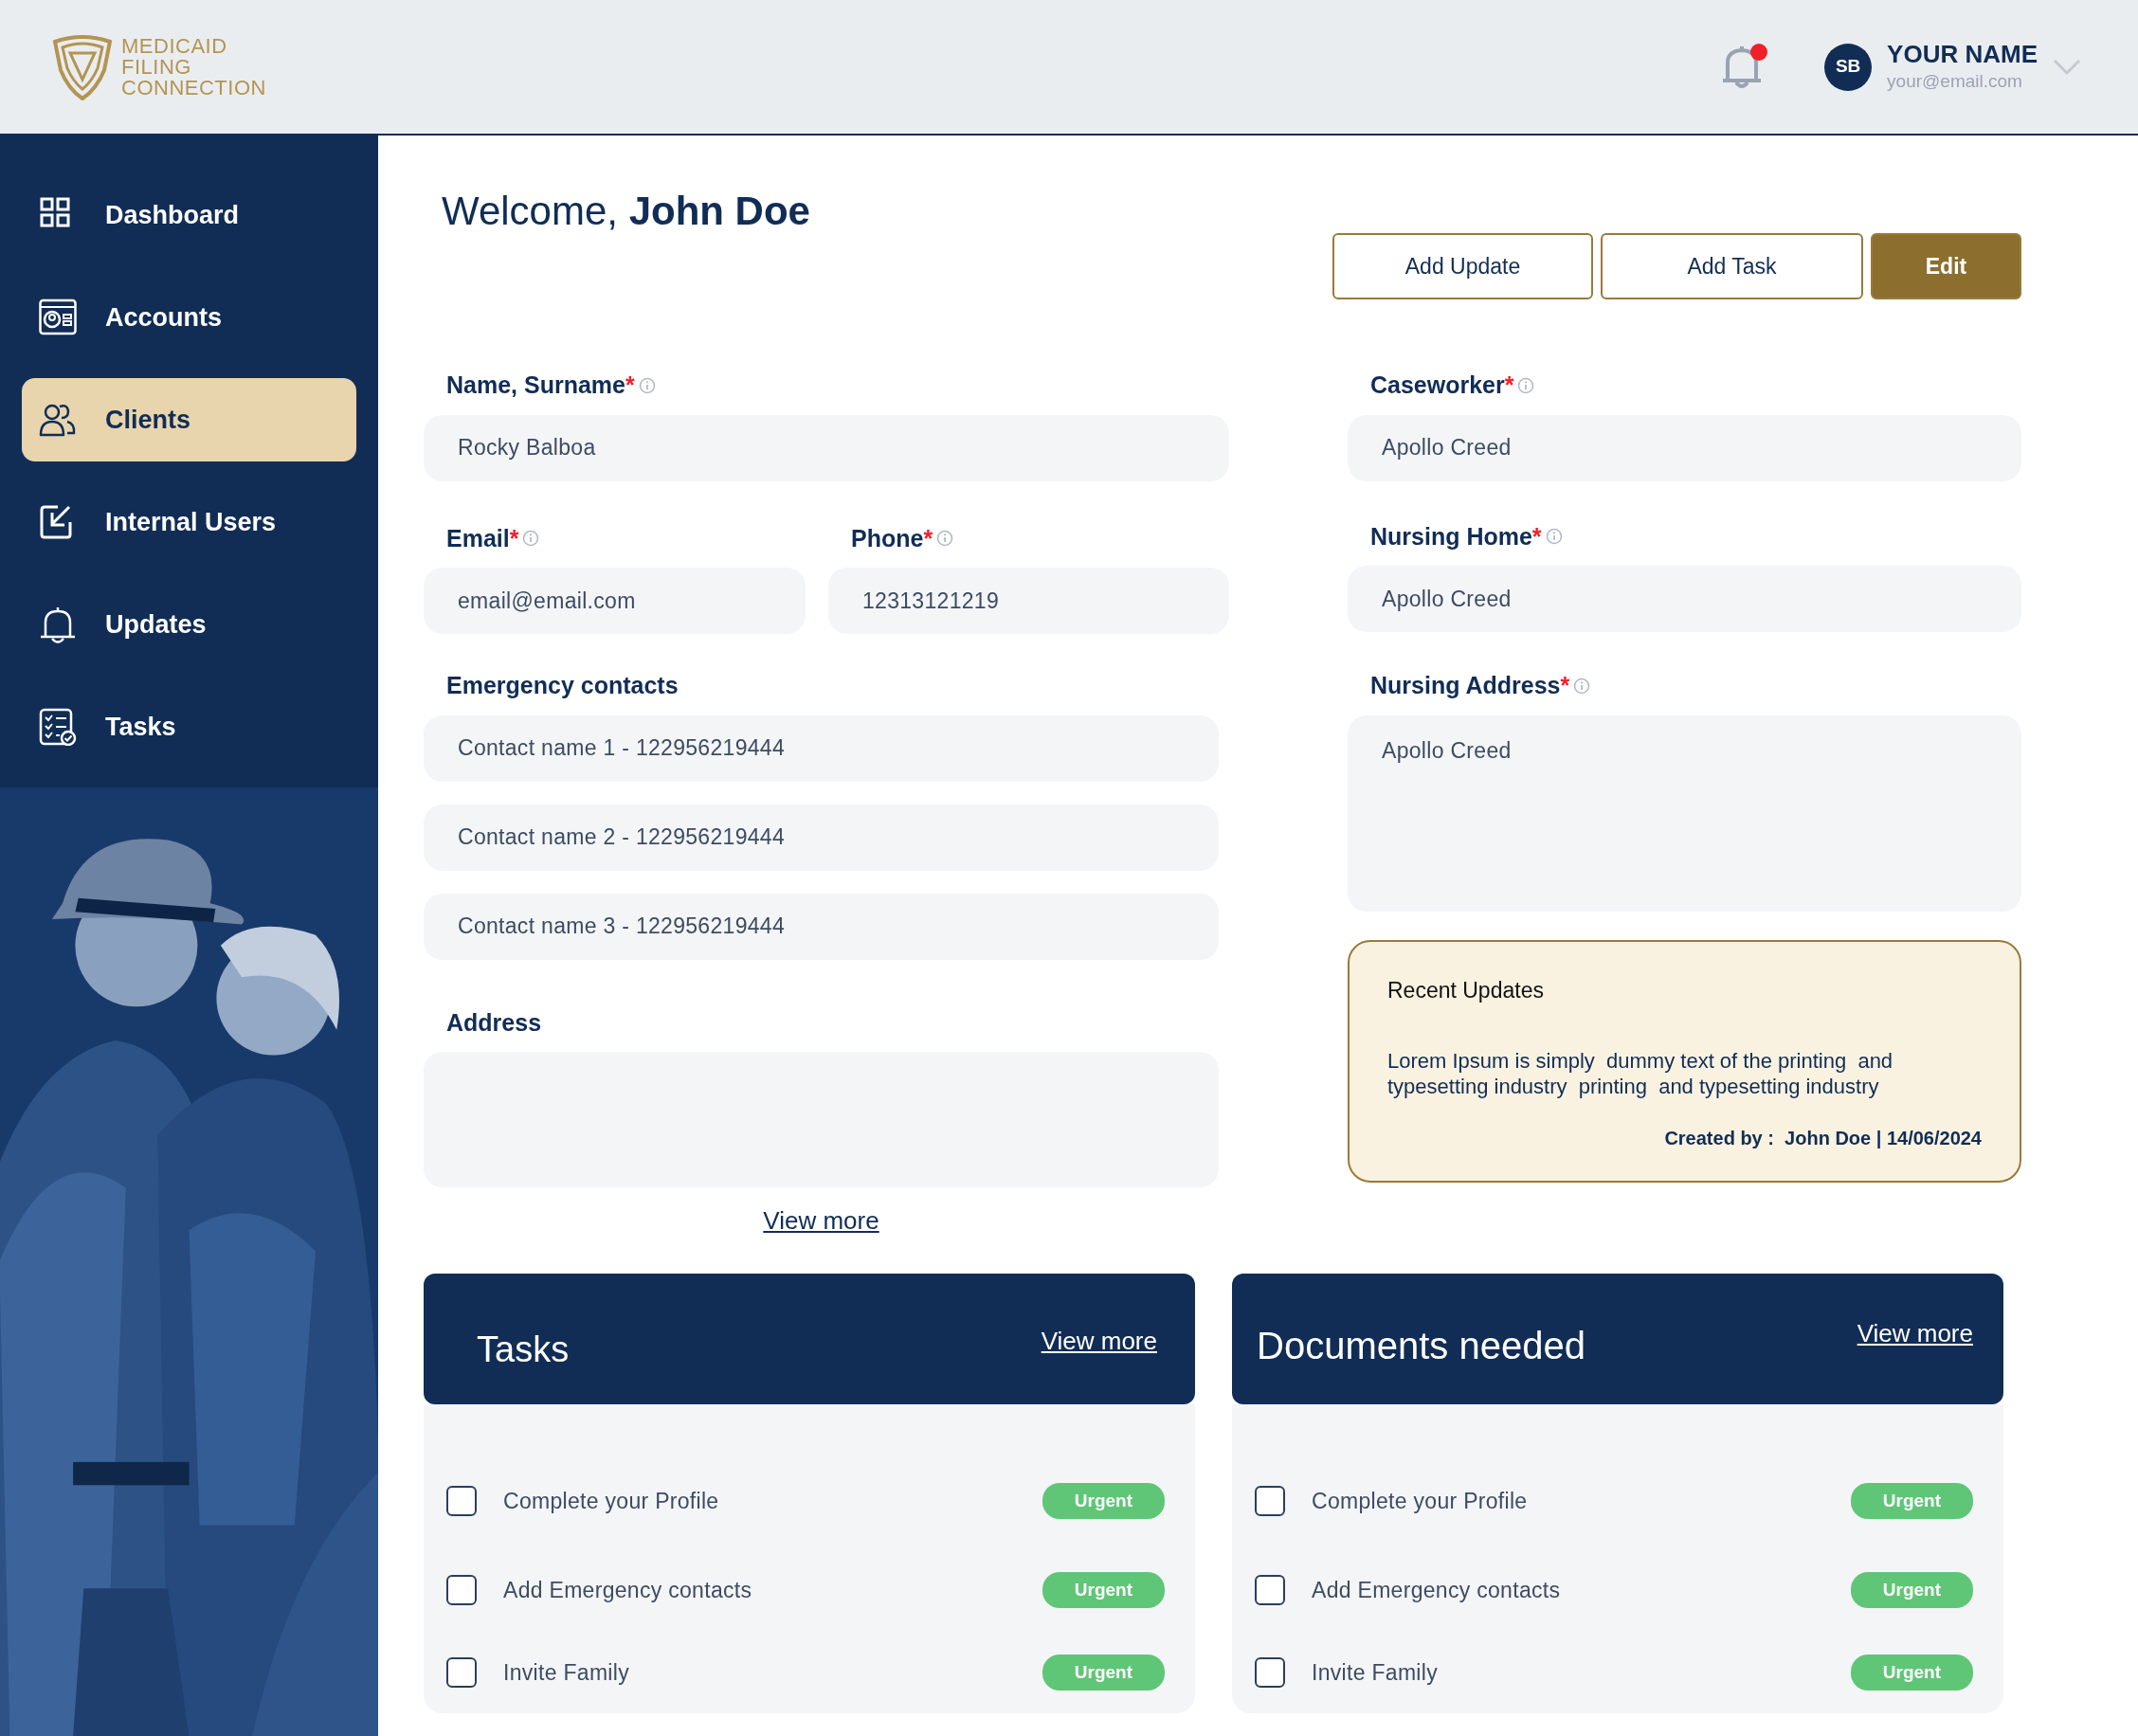  Describe the element at coordinates (821, 837) in the screenshot. I see `input-field: Contact name 2 - 122956219444` at that location.